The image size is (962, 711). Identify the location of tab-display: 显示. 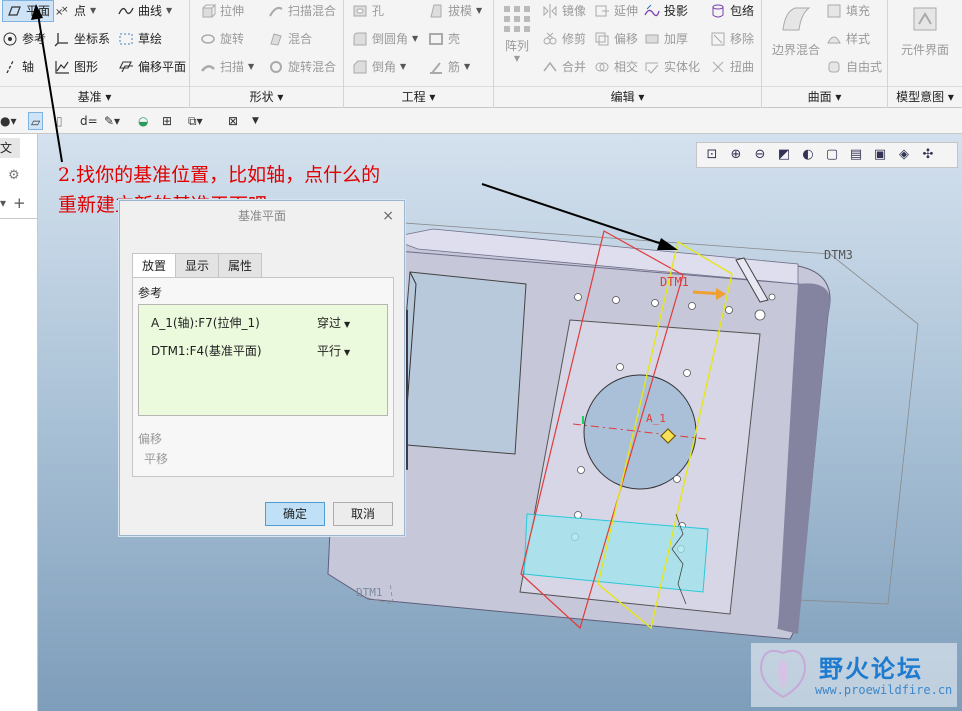
(197, 265).